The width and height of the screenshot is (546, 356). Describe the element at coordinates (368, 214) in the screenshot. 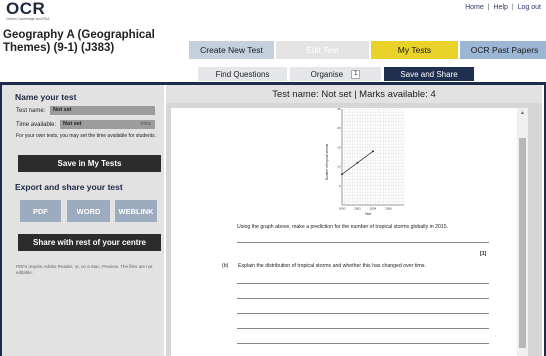

I see `graph-x-axis-label: Year` at that location.